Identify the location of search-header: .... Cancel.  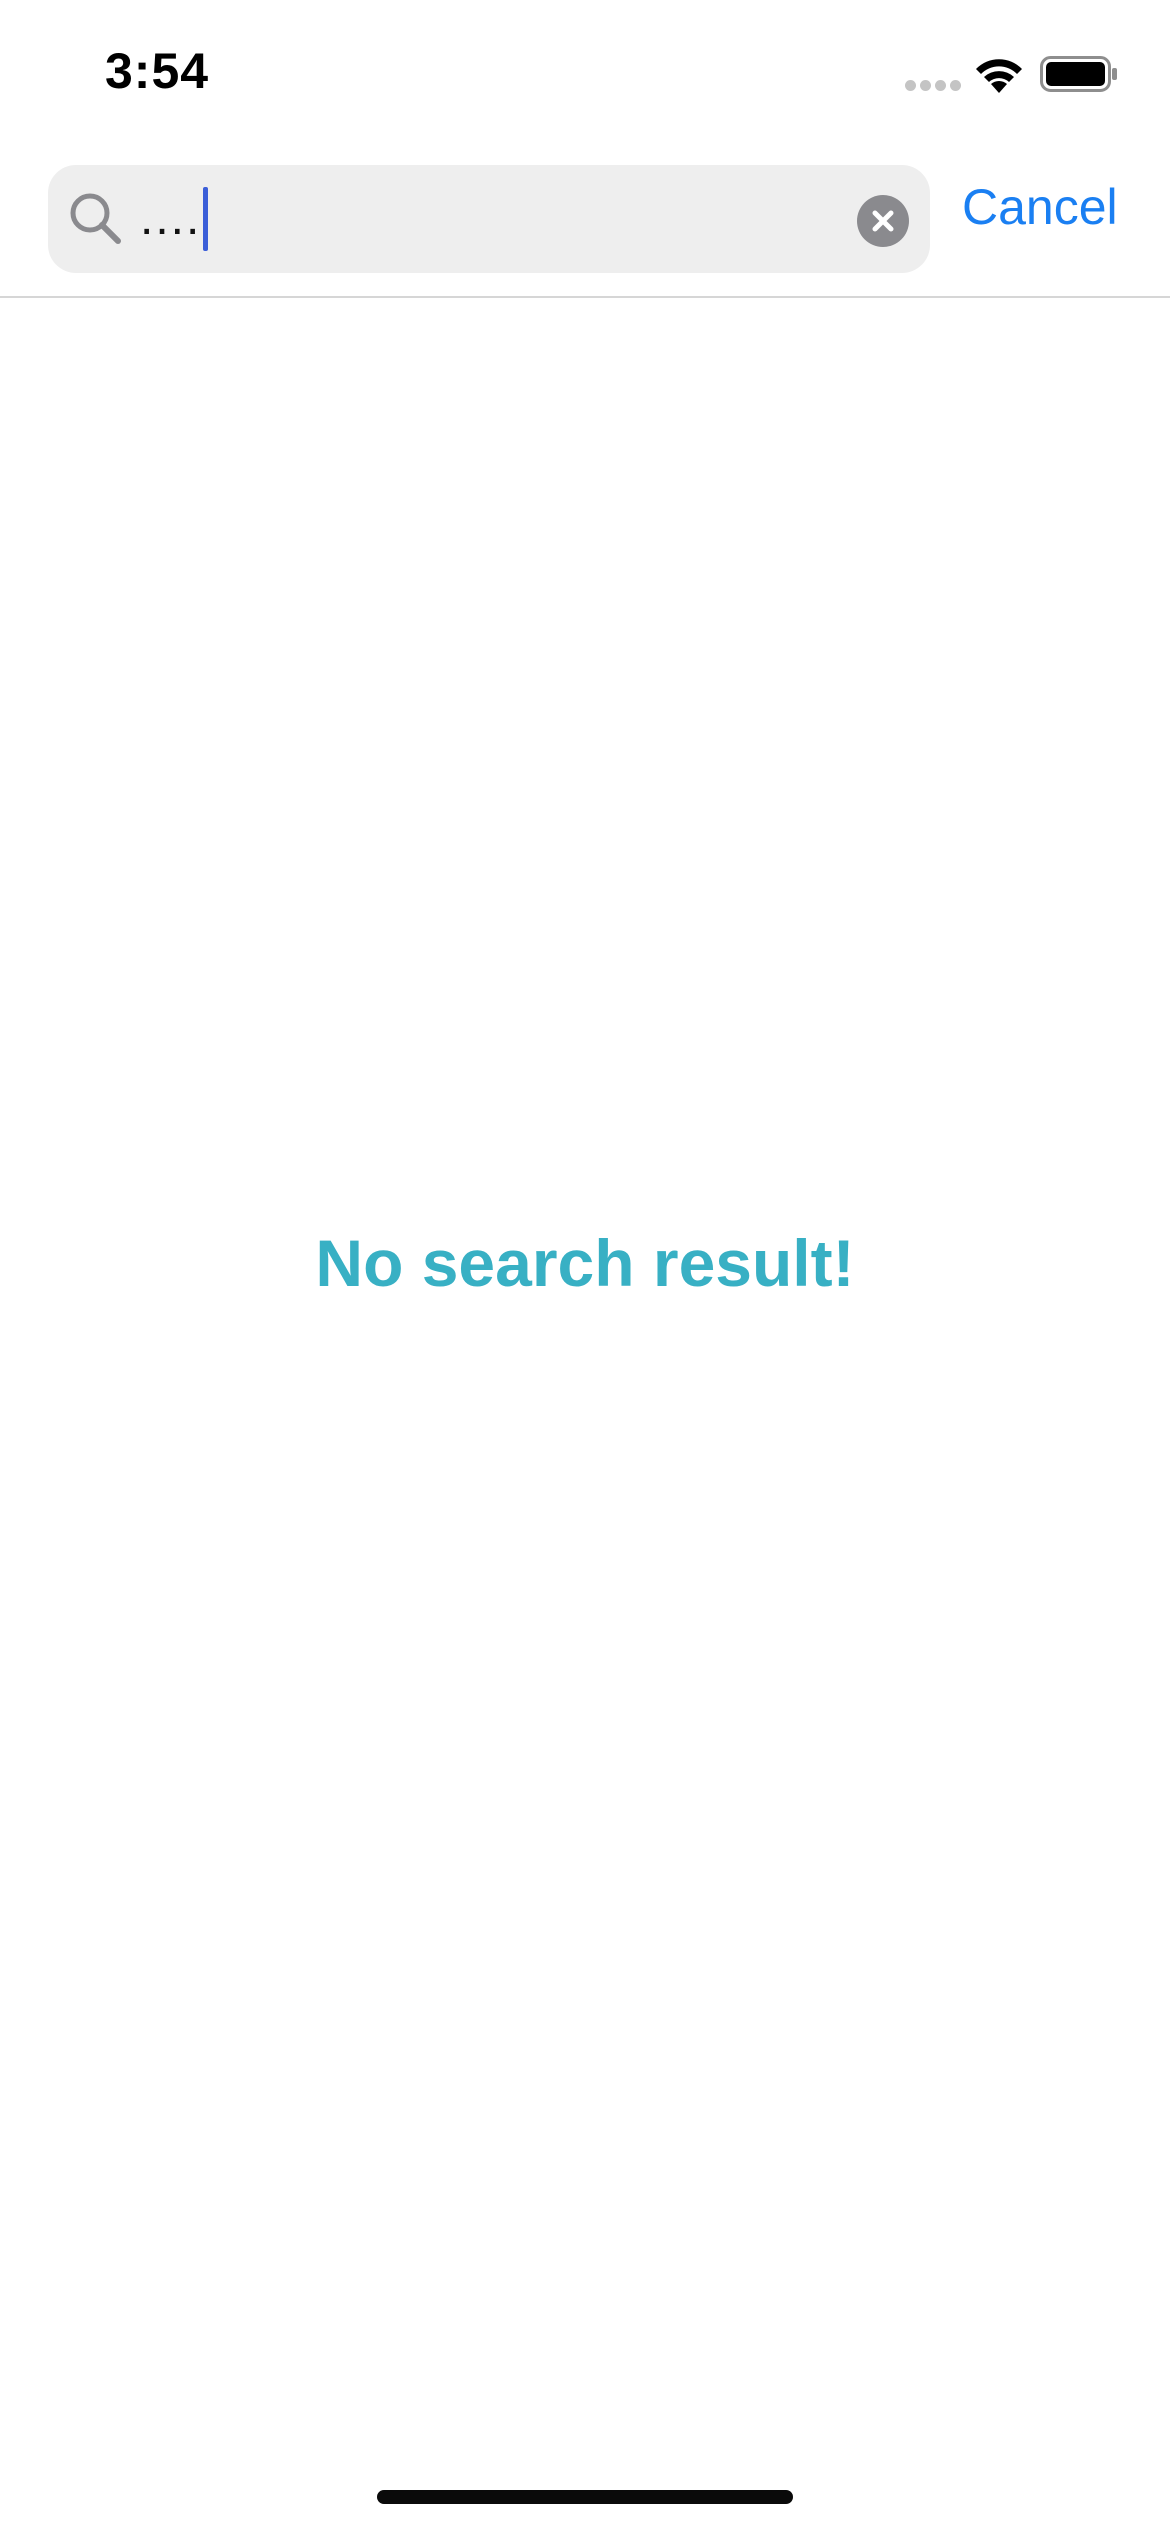
(585, 224).